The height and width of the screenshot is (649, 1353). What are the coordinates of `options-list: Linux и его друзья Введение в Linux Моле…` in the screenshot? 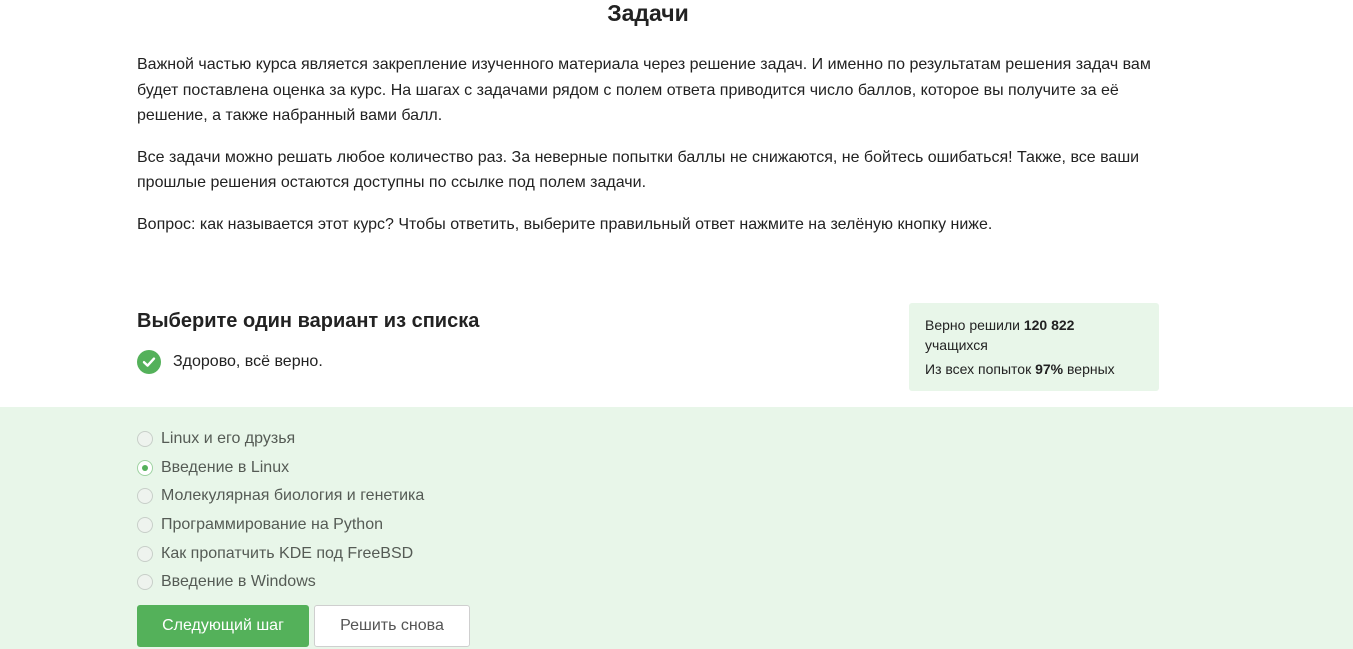 It's located at (280, 511).